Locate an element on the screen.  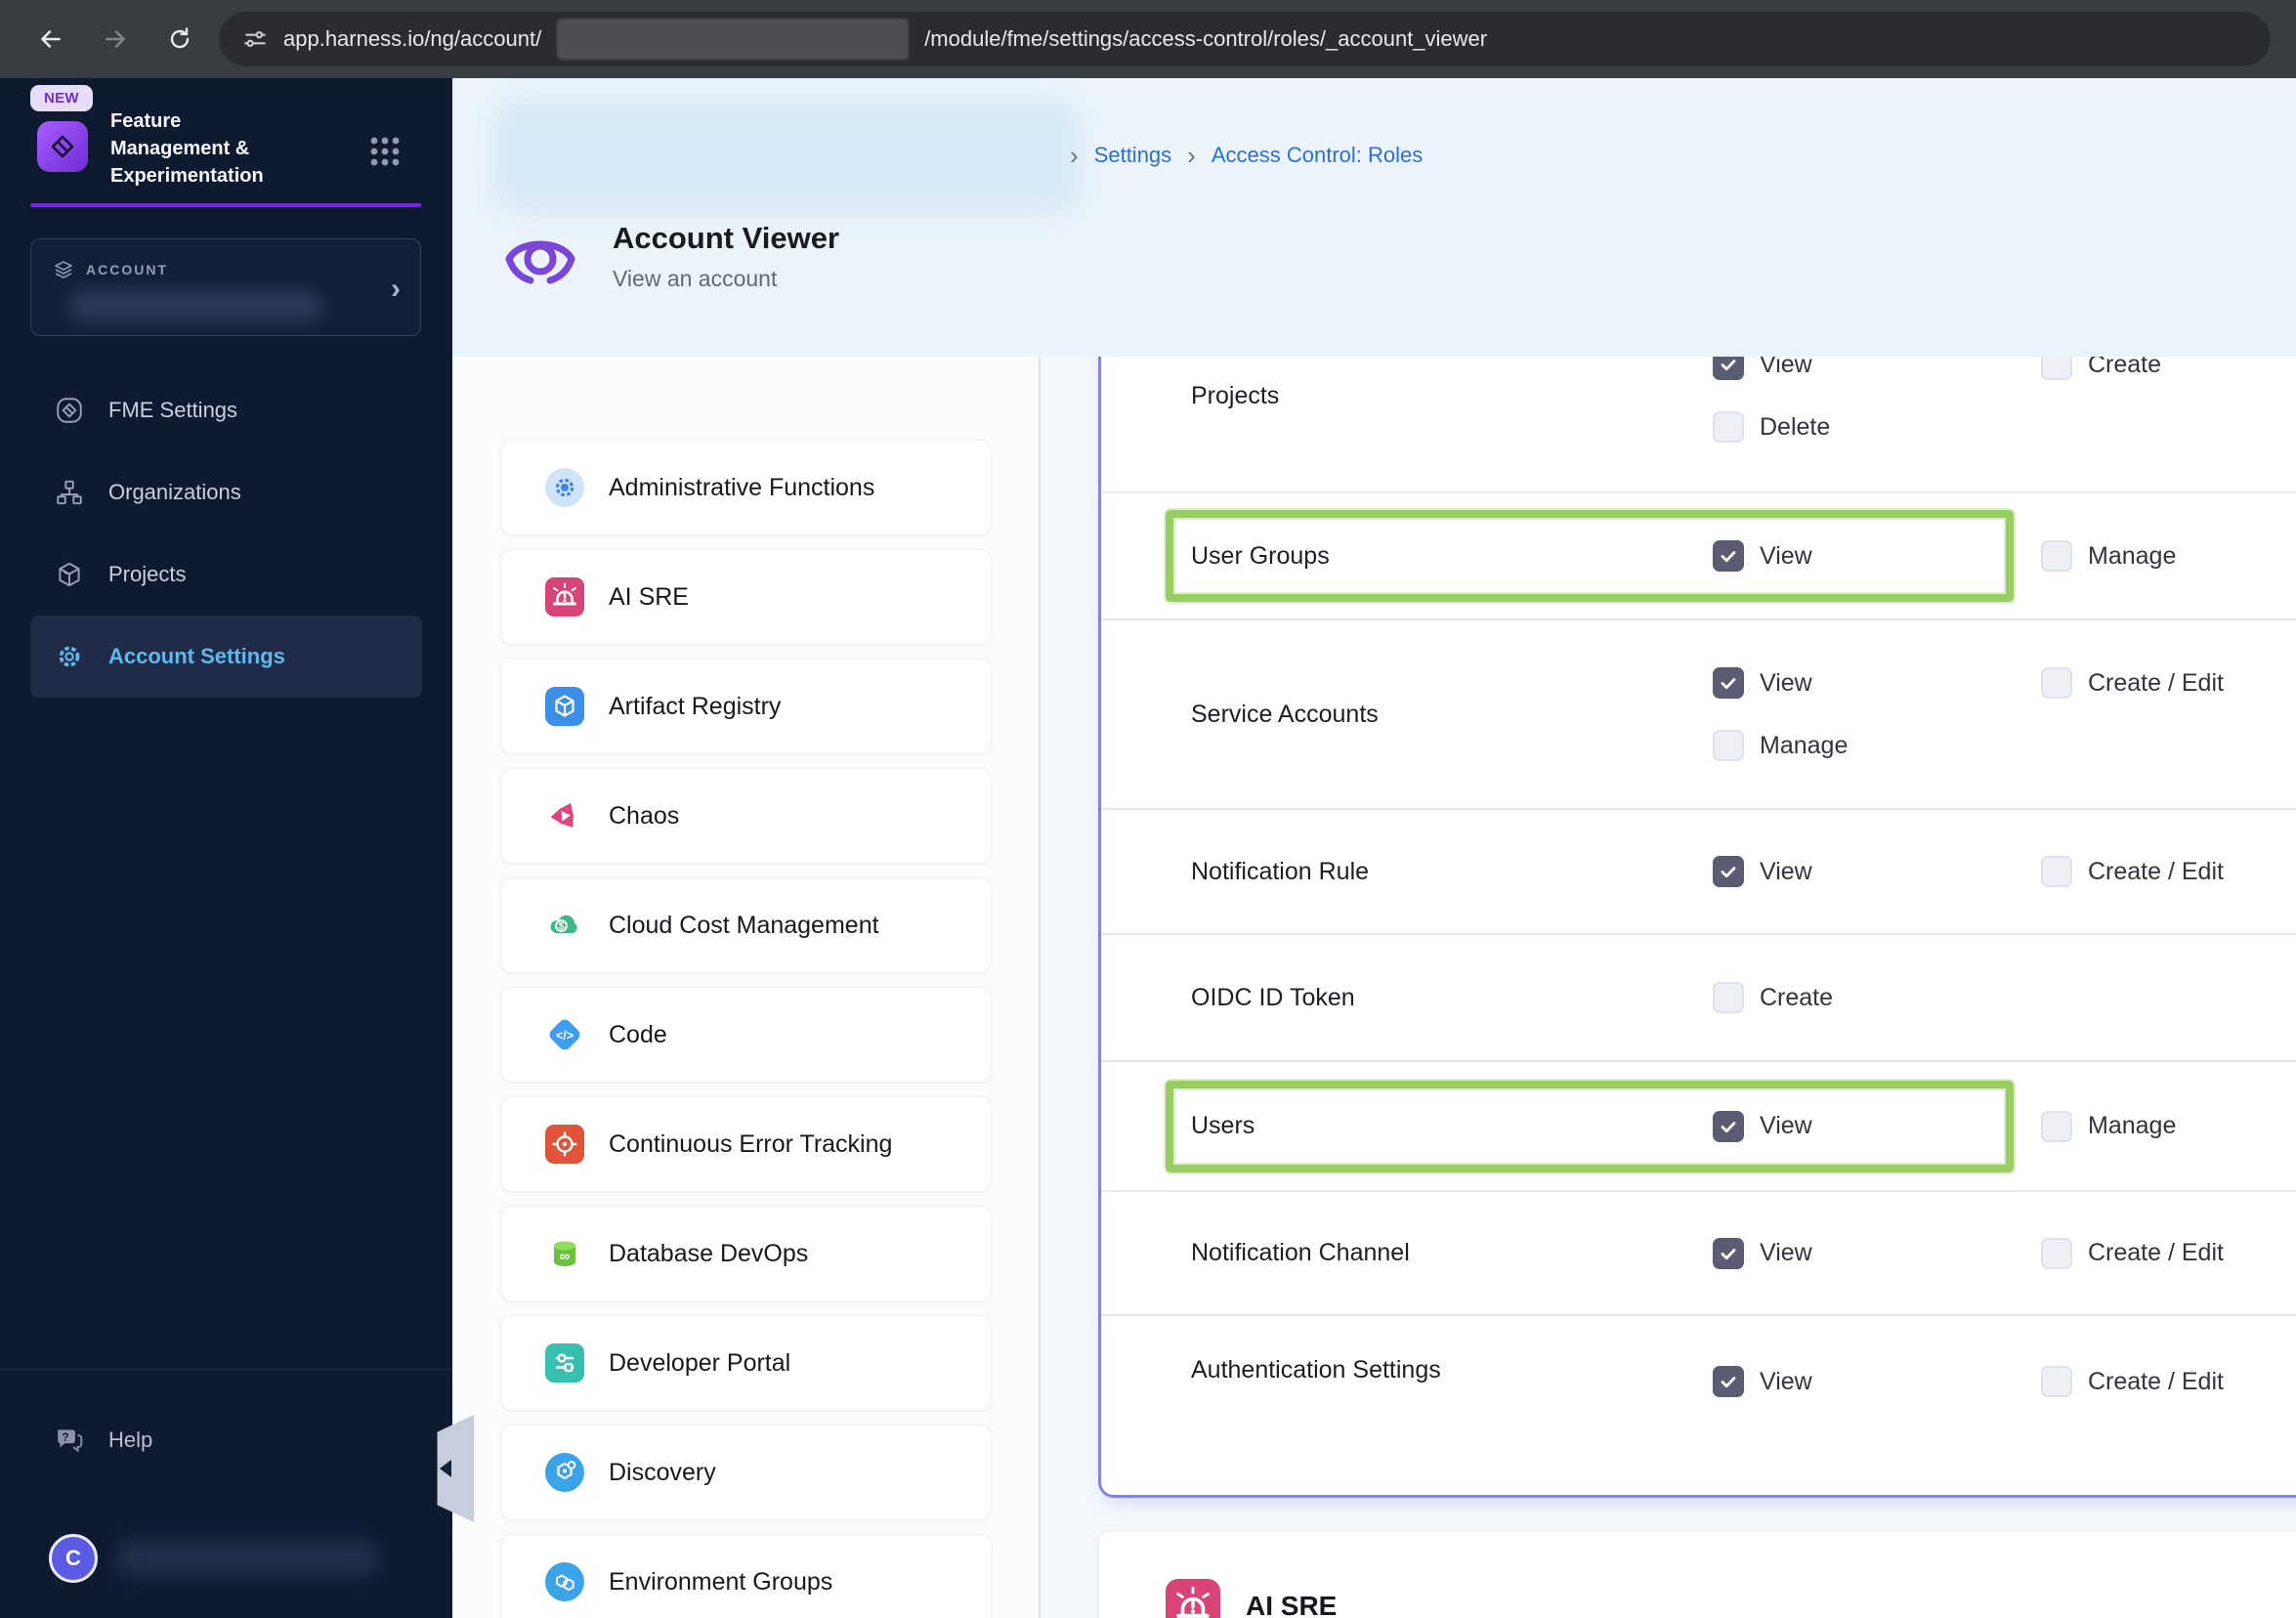
permission-row-oidc-id-token: OIDC ID Token Create is located at coordinates (1698, 997).